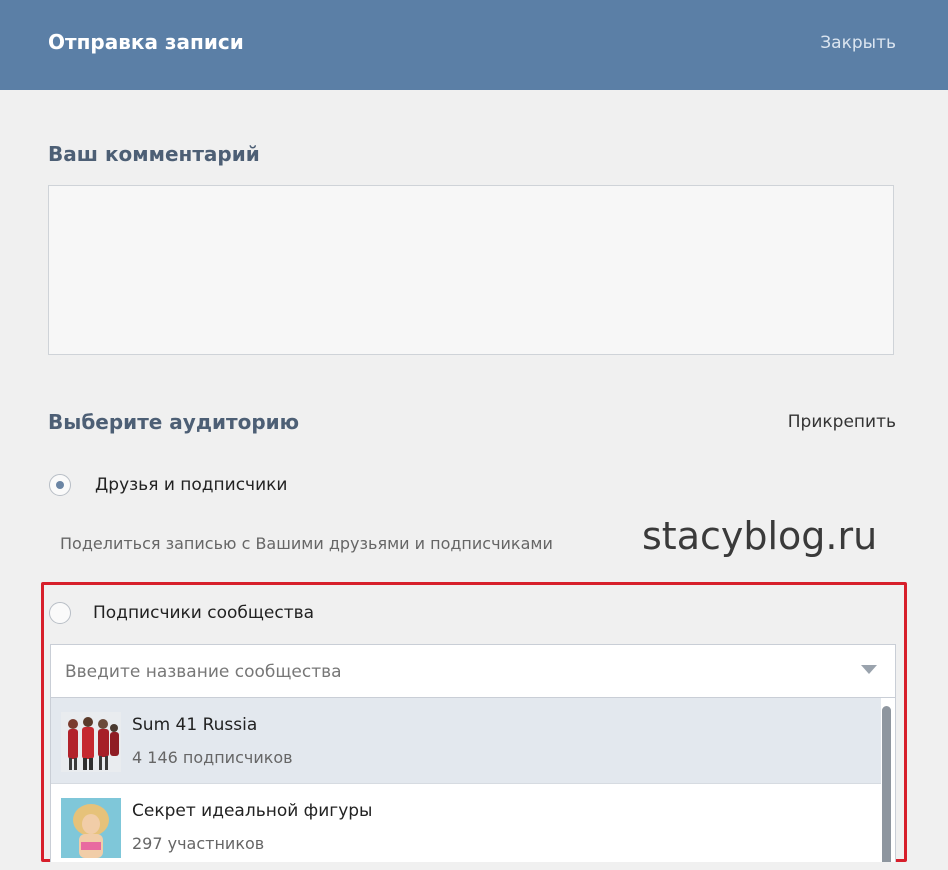  I want to click on list-item: Секрет идеальной фигуры 297 участников, so click(466, 823).